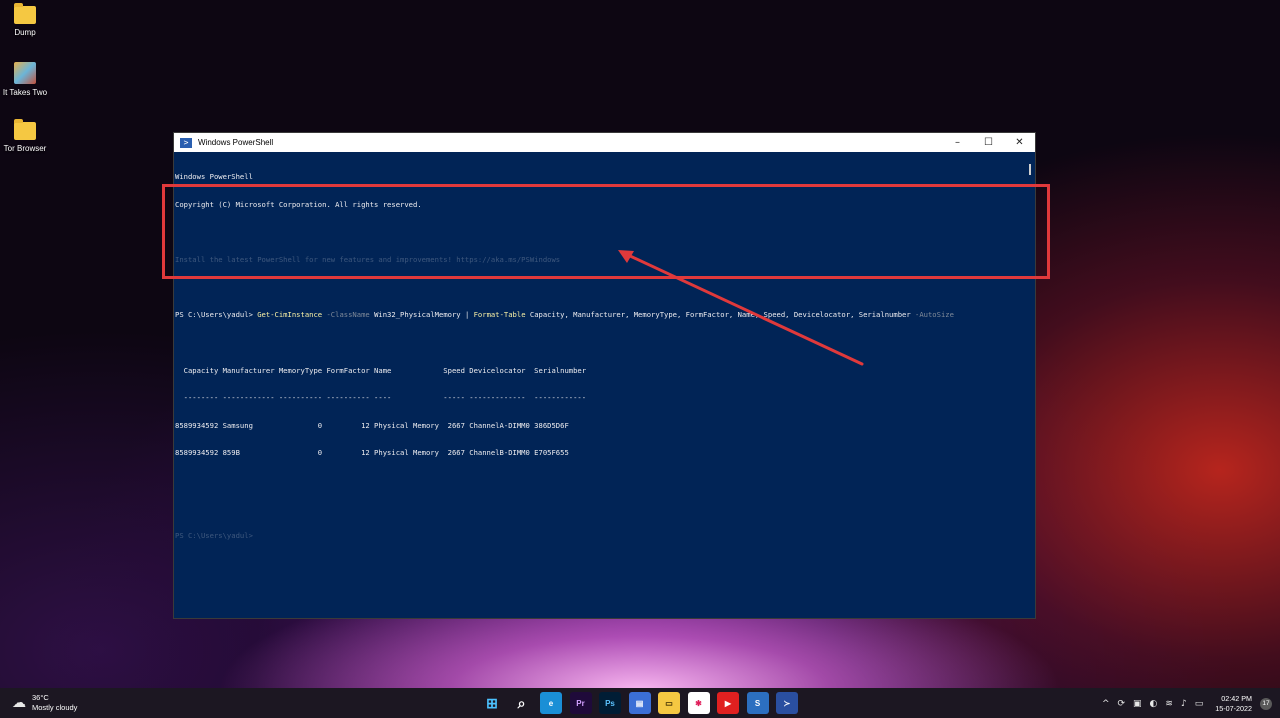 The image size is (1280, 718). What do you see at coordinates (1137, 704) in the screenshot?
I see `app-tray-icon: ▣` at bounding box center [1137, 704].